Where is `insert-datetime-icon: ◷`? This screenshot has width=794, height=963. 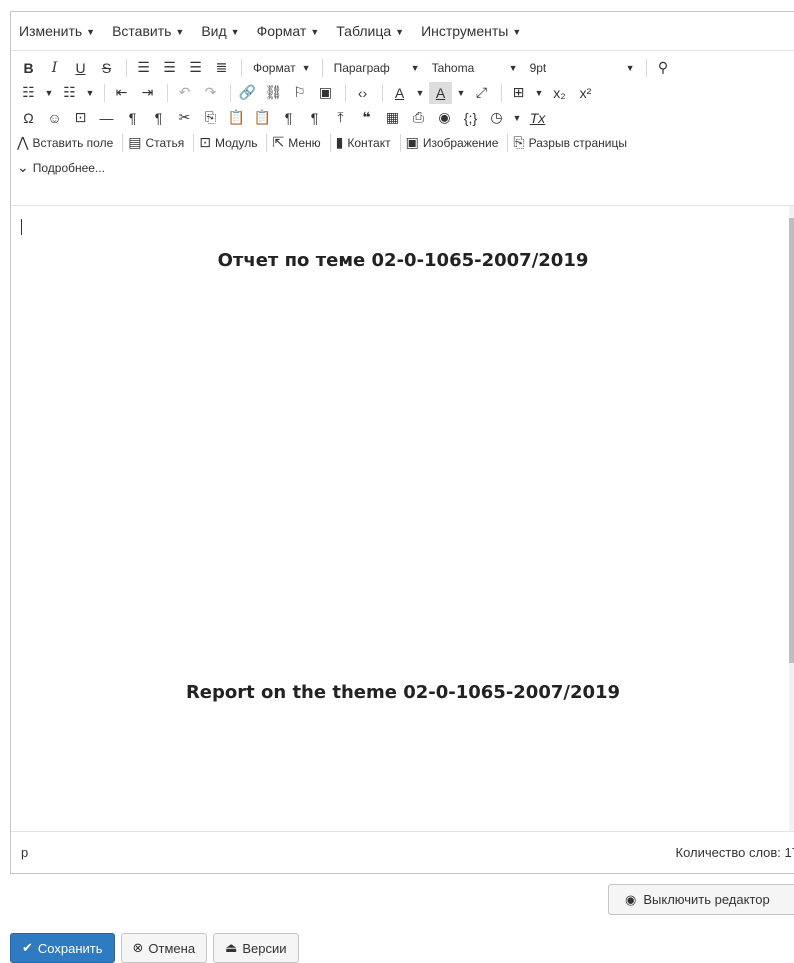
insert-datetime-icon: ◷ is located at coordinates (496, 118).